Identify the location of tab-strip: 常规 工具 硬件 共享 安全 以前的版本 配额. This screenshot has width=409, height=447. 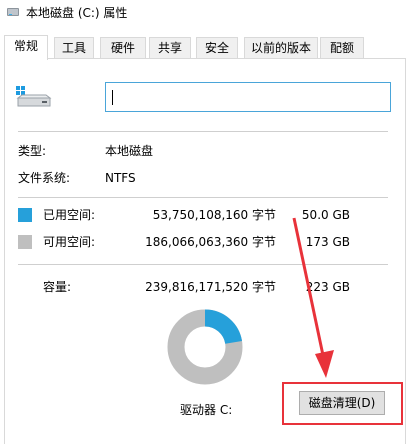
(204, 47).